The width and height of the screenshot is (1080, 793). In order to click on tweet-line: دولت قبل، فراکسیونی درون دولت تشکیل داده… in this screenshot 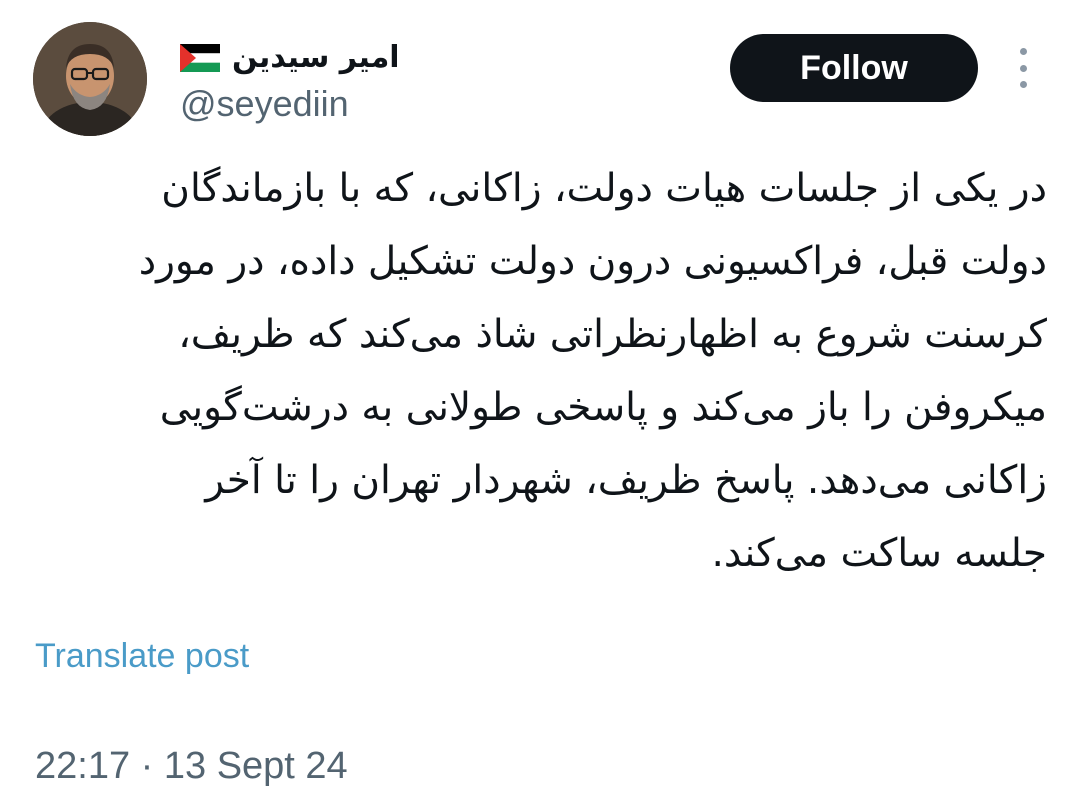, I will do `click(592, 261)`.